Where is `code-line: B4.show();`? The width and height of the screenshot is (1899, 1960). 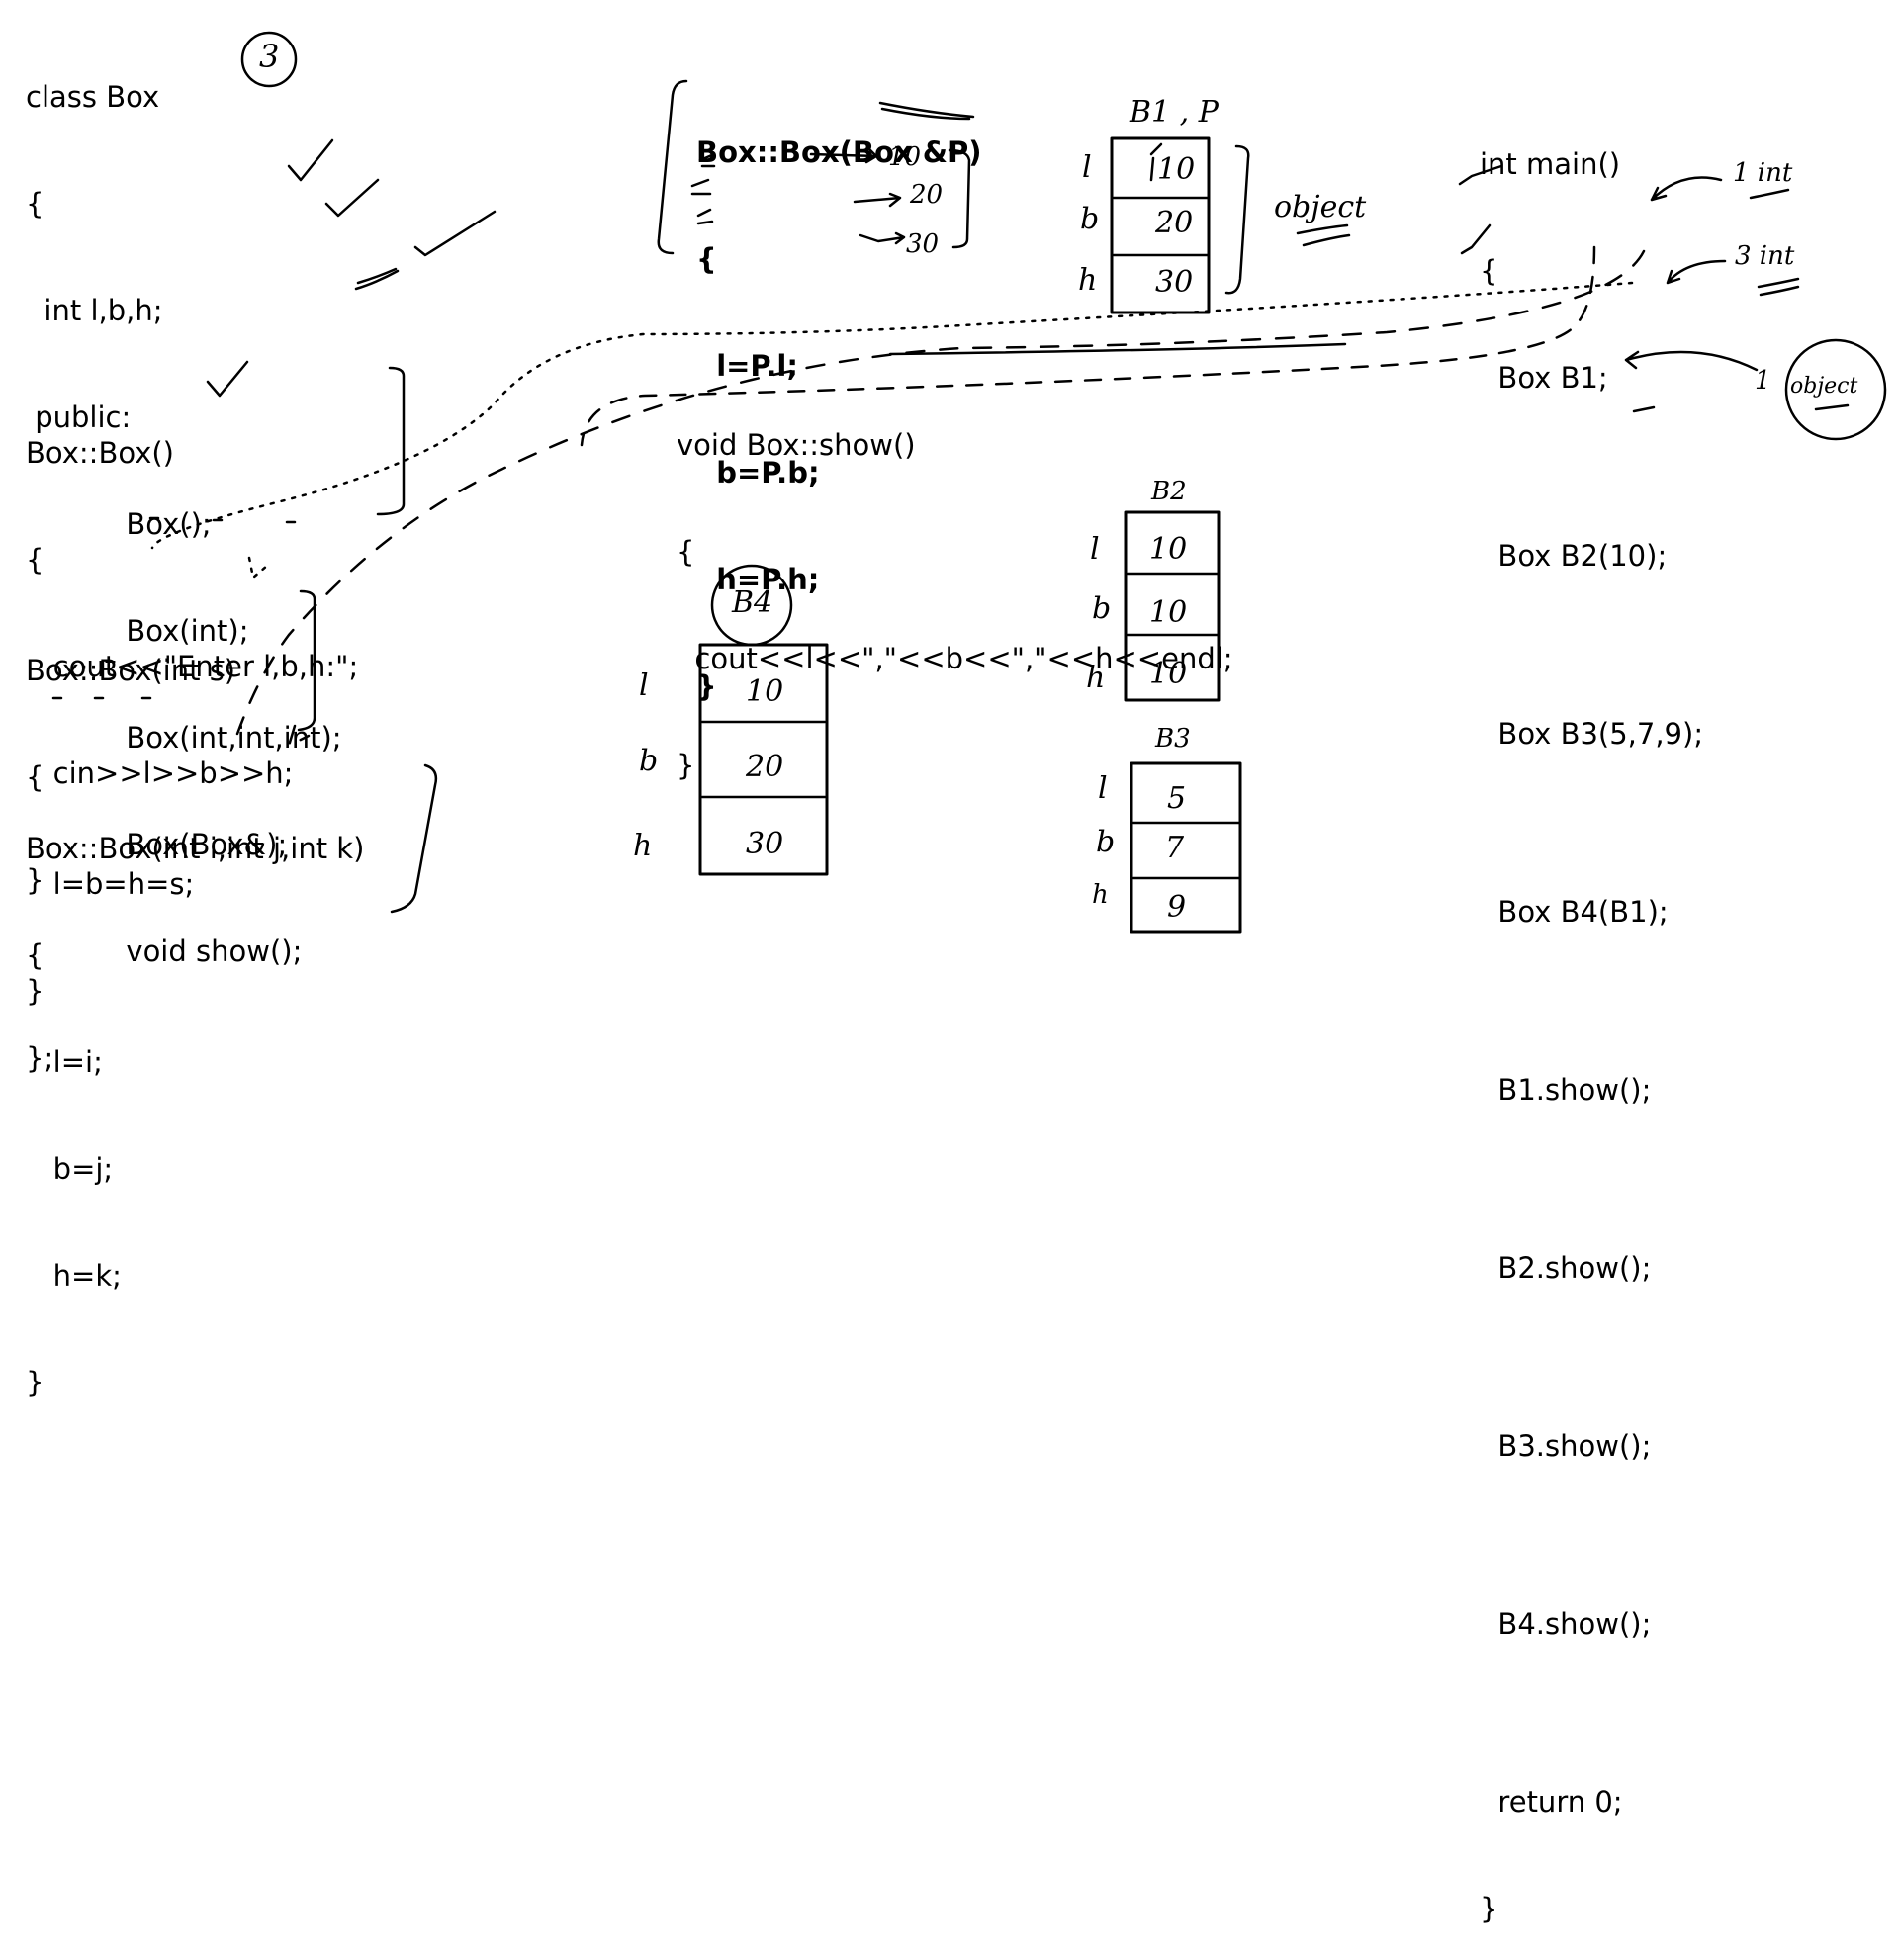 code-line: B4.show(); is located at coordinates (1566, 1624).